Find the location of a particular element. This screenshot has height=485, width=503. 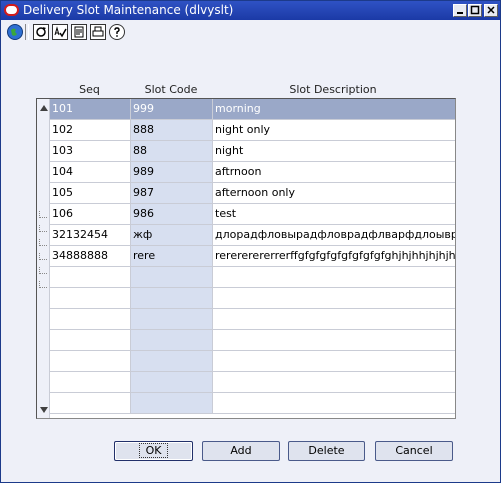

slot-description-cell: night is located at coordinates (334, 151).